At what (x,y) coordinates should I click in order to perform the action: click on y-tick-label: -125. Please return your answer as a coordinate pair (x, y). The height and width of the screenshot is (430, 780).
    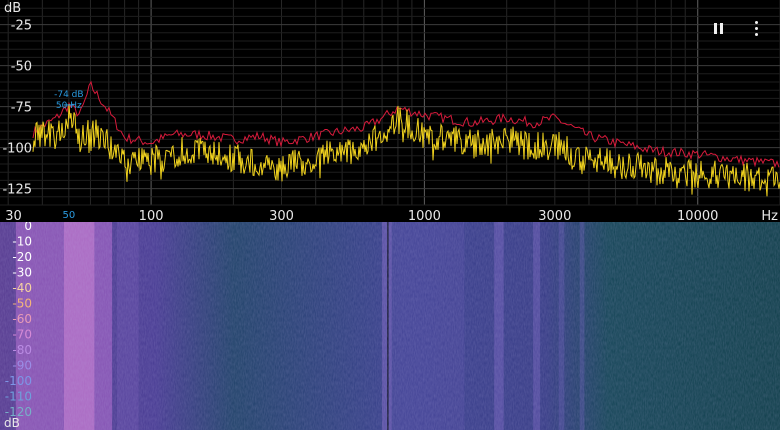
    Looking at the image, I should click on (17, 190).